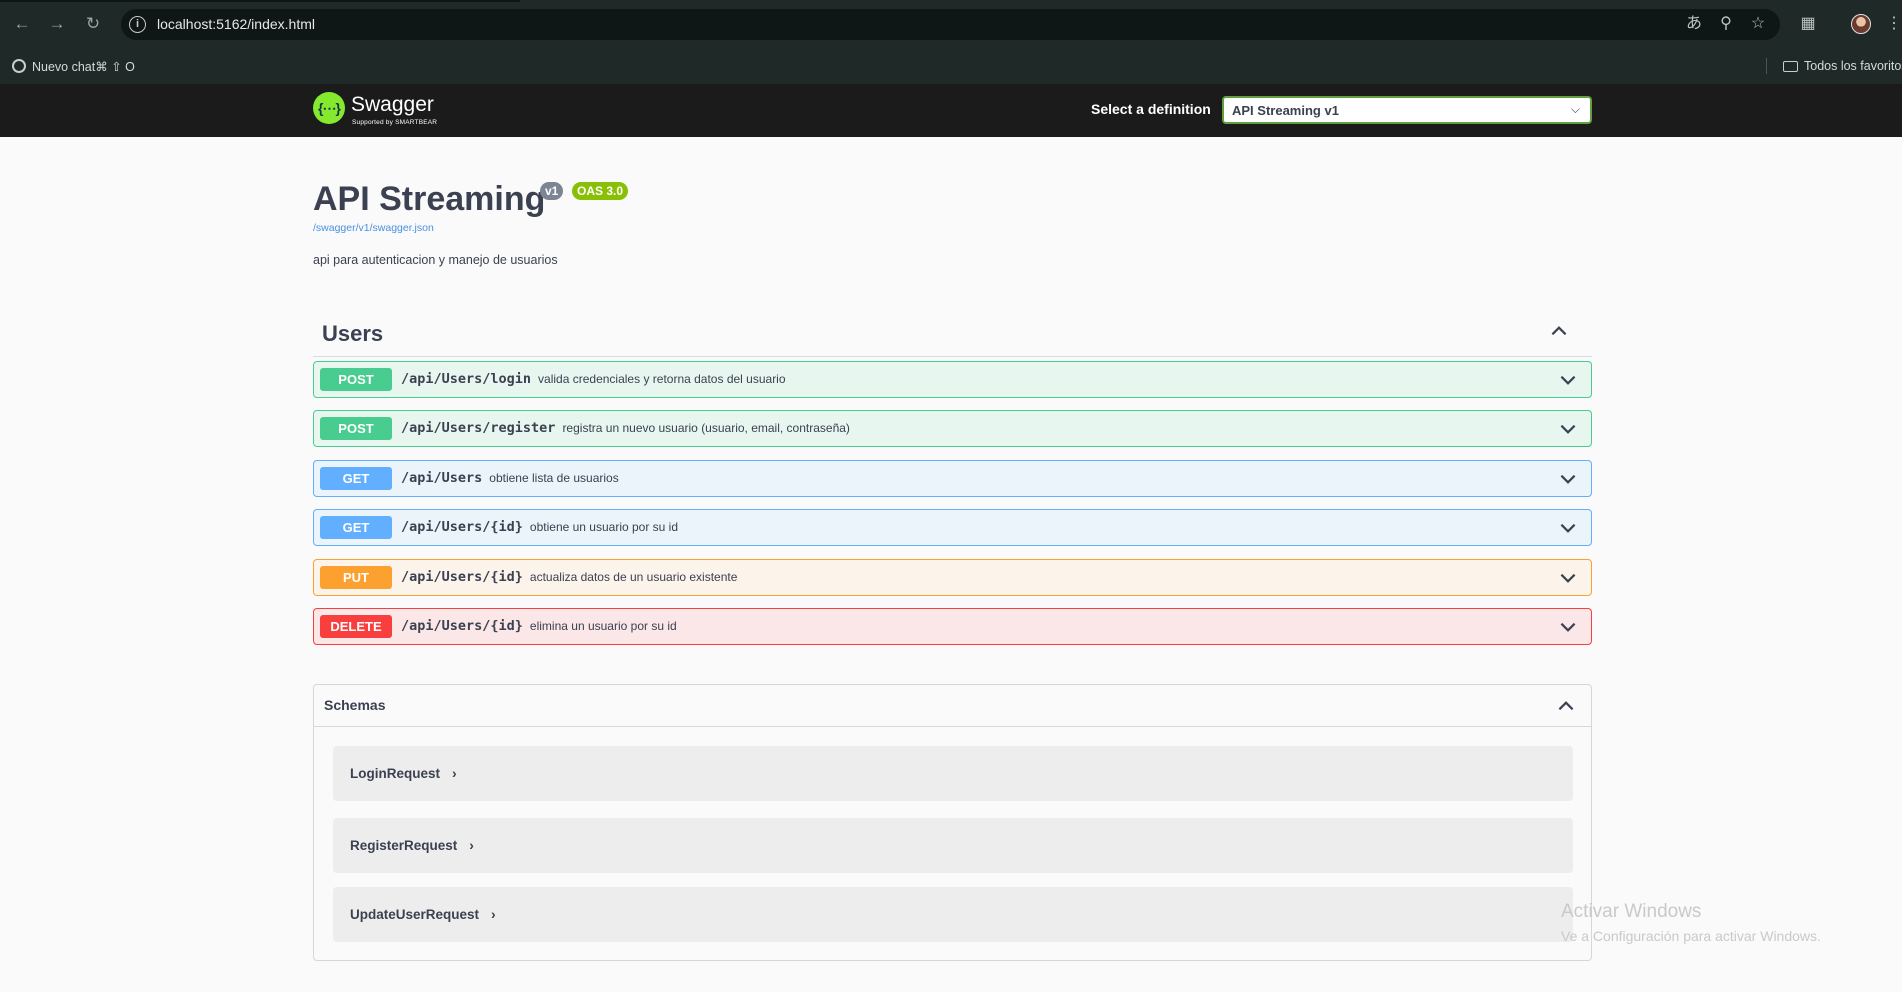 The width and height of the screenshot is (1902, 992). Describe the element at coordinates (552, 191) in the screenshot. I see `version-badge: v1` at that location.